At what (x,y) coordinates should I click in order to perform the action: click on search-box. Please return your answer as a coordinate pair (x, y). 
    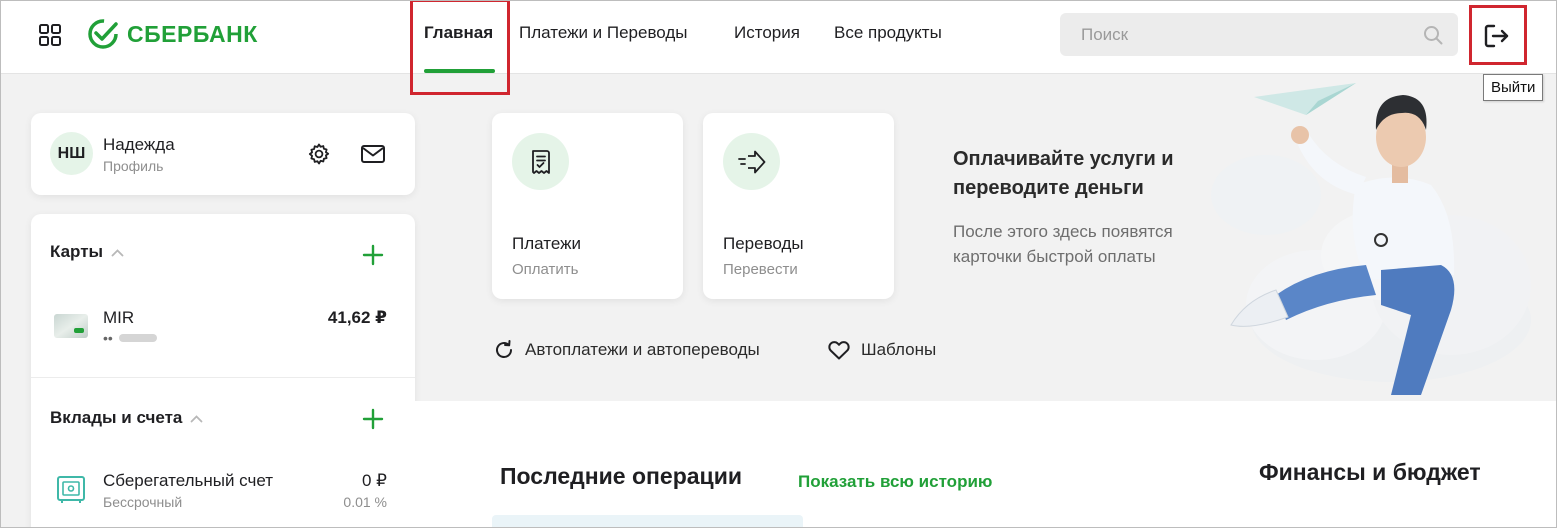
    Looking at the image, I should click on (1259, 34).